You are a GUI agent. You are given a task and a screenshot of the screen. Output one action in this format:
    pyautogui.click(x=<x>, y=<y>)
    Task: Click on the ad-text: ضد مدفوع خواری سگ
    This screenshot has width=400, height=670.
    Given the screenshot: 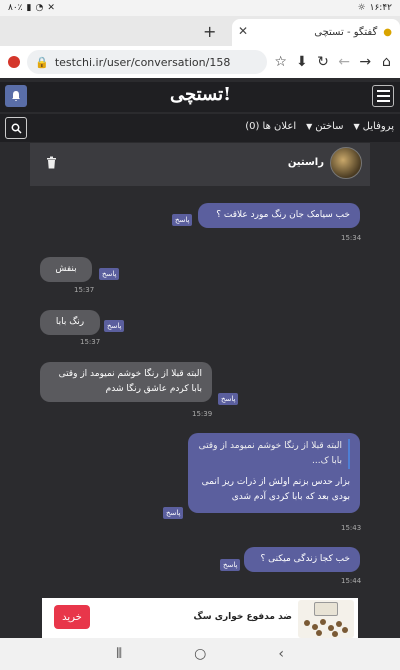 What is the action you would take?
    pyautogui.click(x=242, y=617)
    